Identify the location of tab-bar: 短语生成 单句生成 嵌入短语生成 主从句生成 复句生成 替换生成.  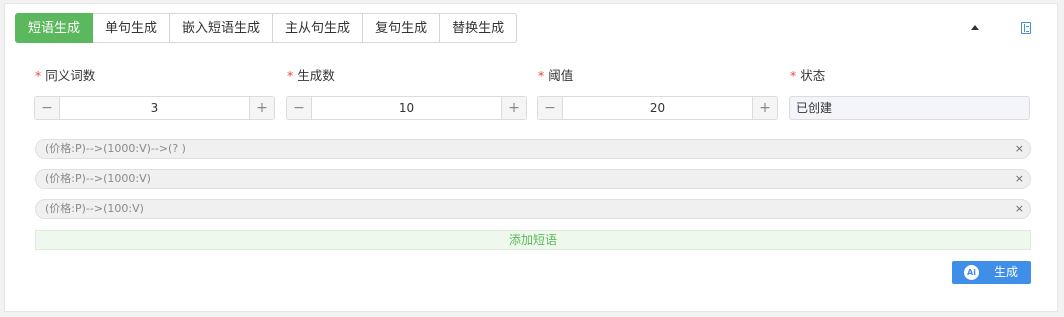
(266, 28).